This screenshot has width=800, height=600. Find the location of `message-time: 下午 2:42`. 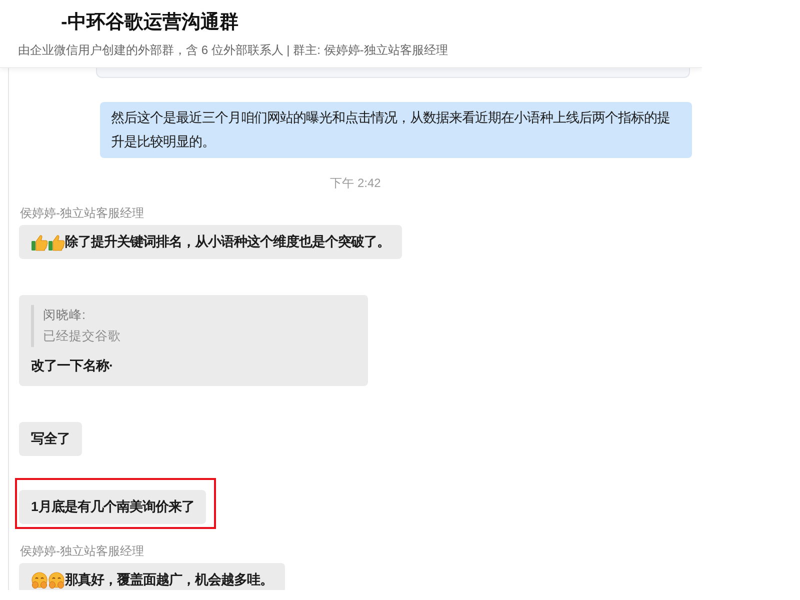

message-time: 下午 2:42 is located at coordinates (355, 183).